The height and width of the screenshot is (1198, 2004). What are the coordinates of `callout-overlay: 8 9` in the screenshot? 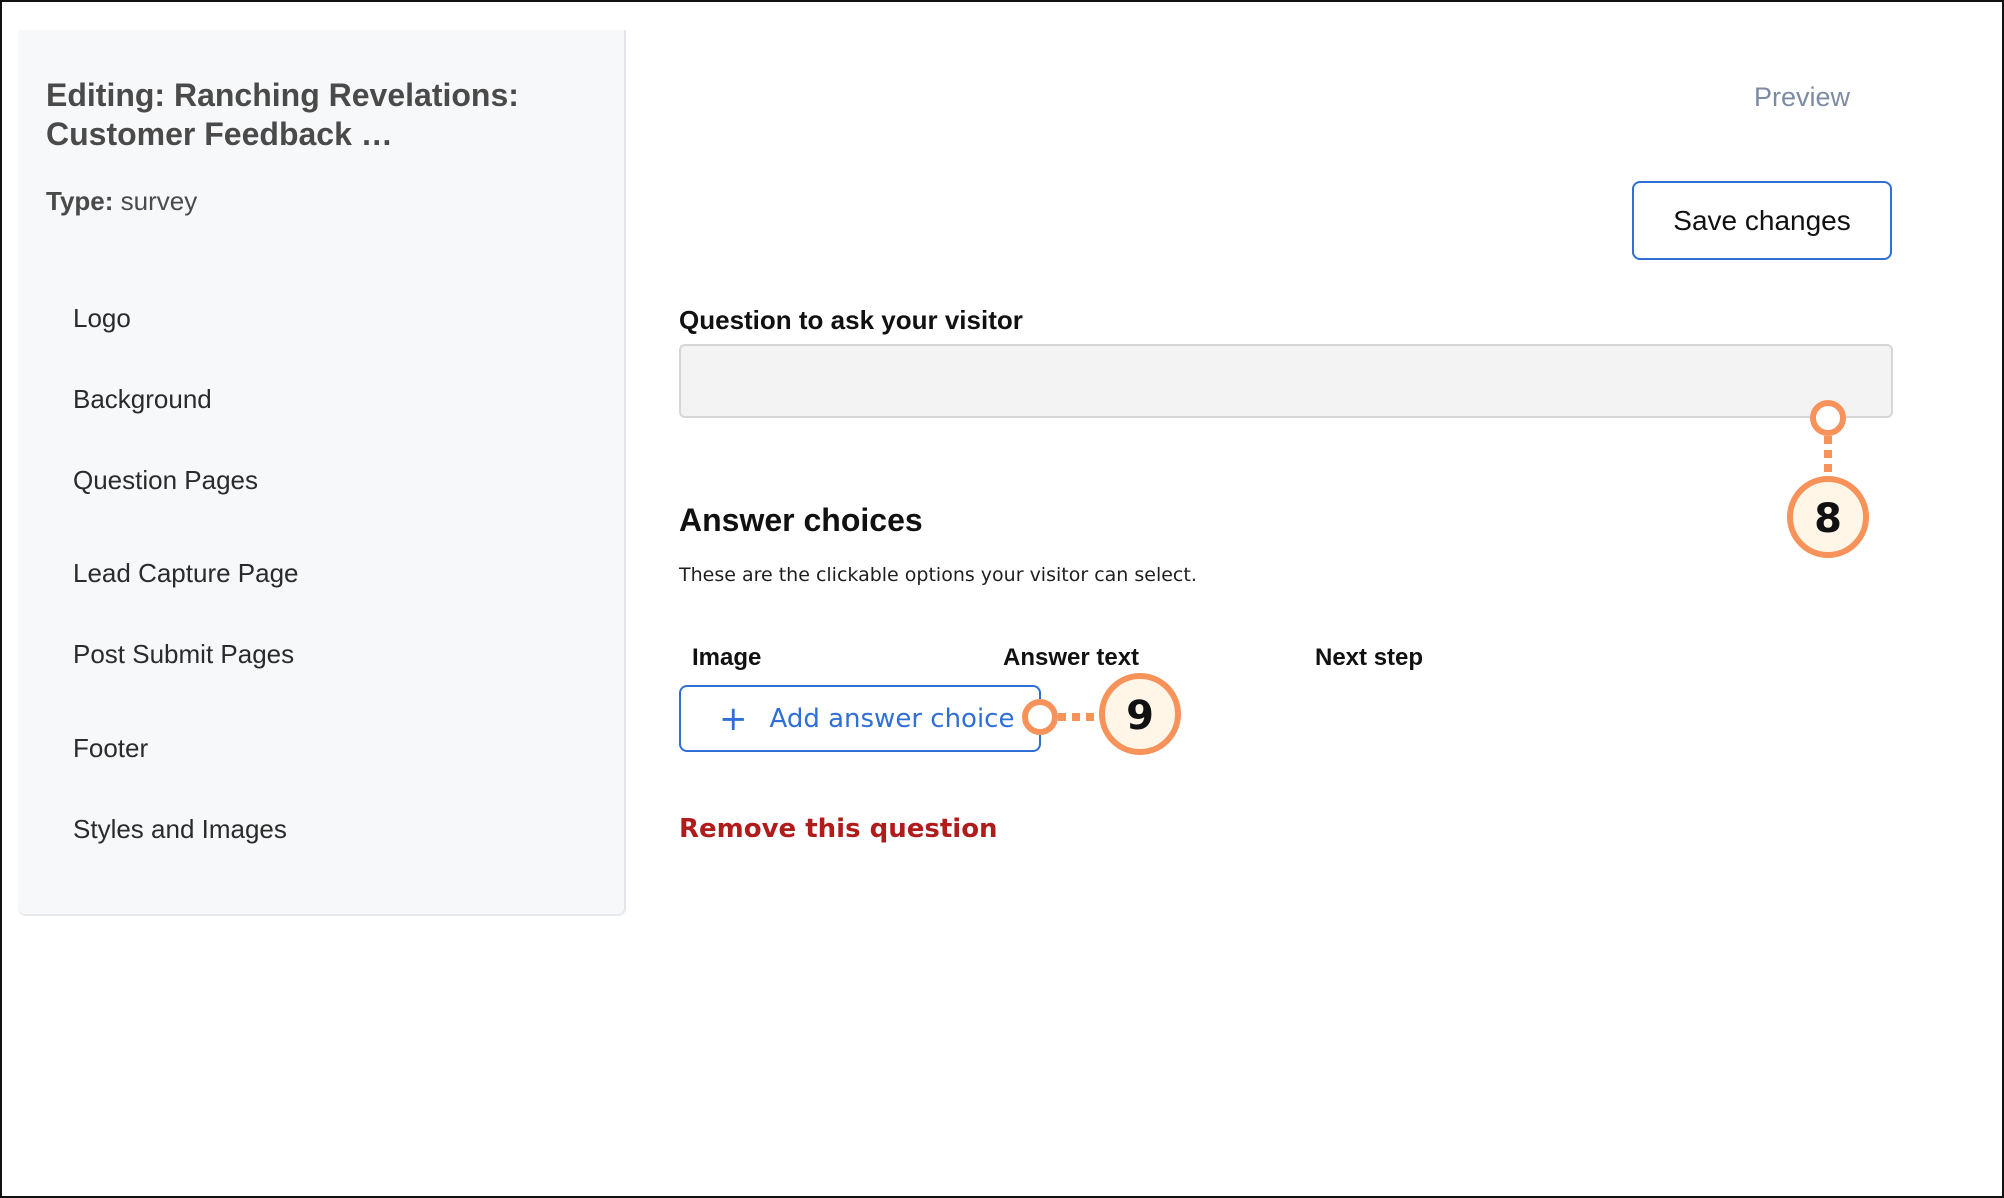 It's located at (1445, 577).